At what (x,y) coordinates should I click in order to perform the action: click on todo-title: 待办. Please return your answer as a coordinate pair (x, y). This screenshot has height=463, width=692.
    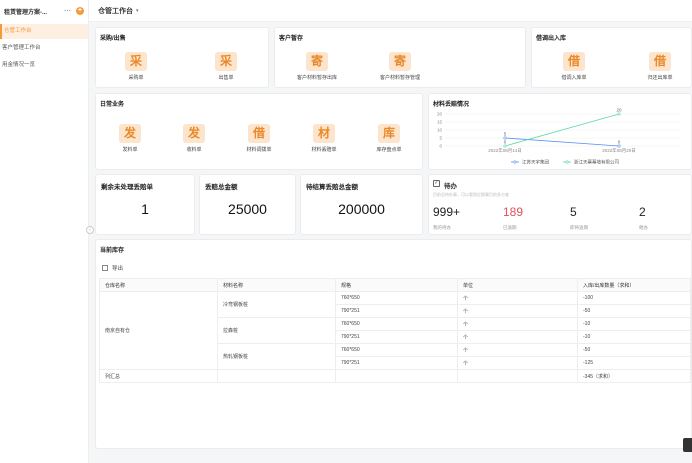
    Looking at the image, I should click on (450, 186).